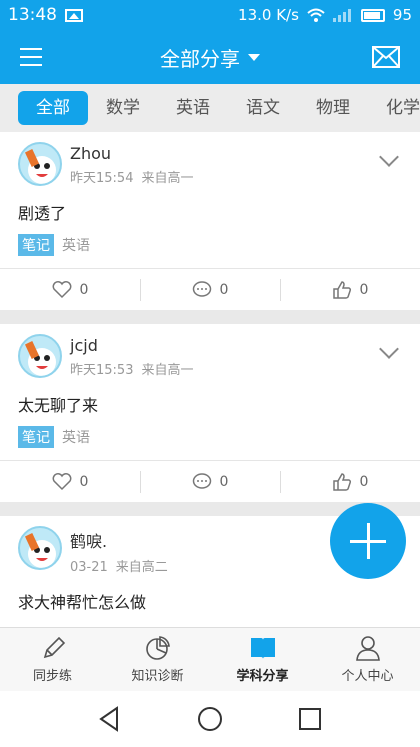  Describe the element at coordinates (58, 405) in the screenshot. I see `post-content: 太无聊了来` at that location.